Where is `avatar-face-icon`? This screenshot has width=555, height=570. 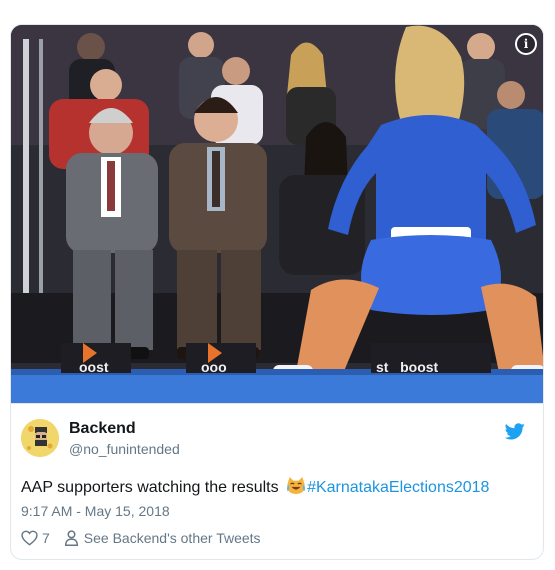 avatar-face-icon is located at coordinates (40, 438).